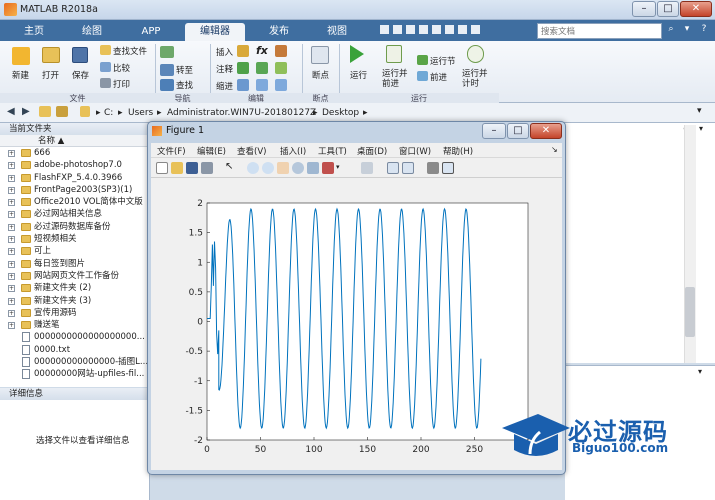 This screenshot has height=500, width=715. What do you see at coordinates (92, 32) in the screenshot?
I see `tab-plots: 绘图` at bounding box center [92, 32].